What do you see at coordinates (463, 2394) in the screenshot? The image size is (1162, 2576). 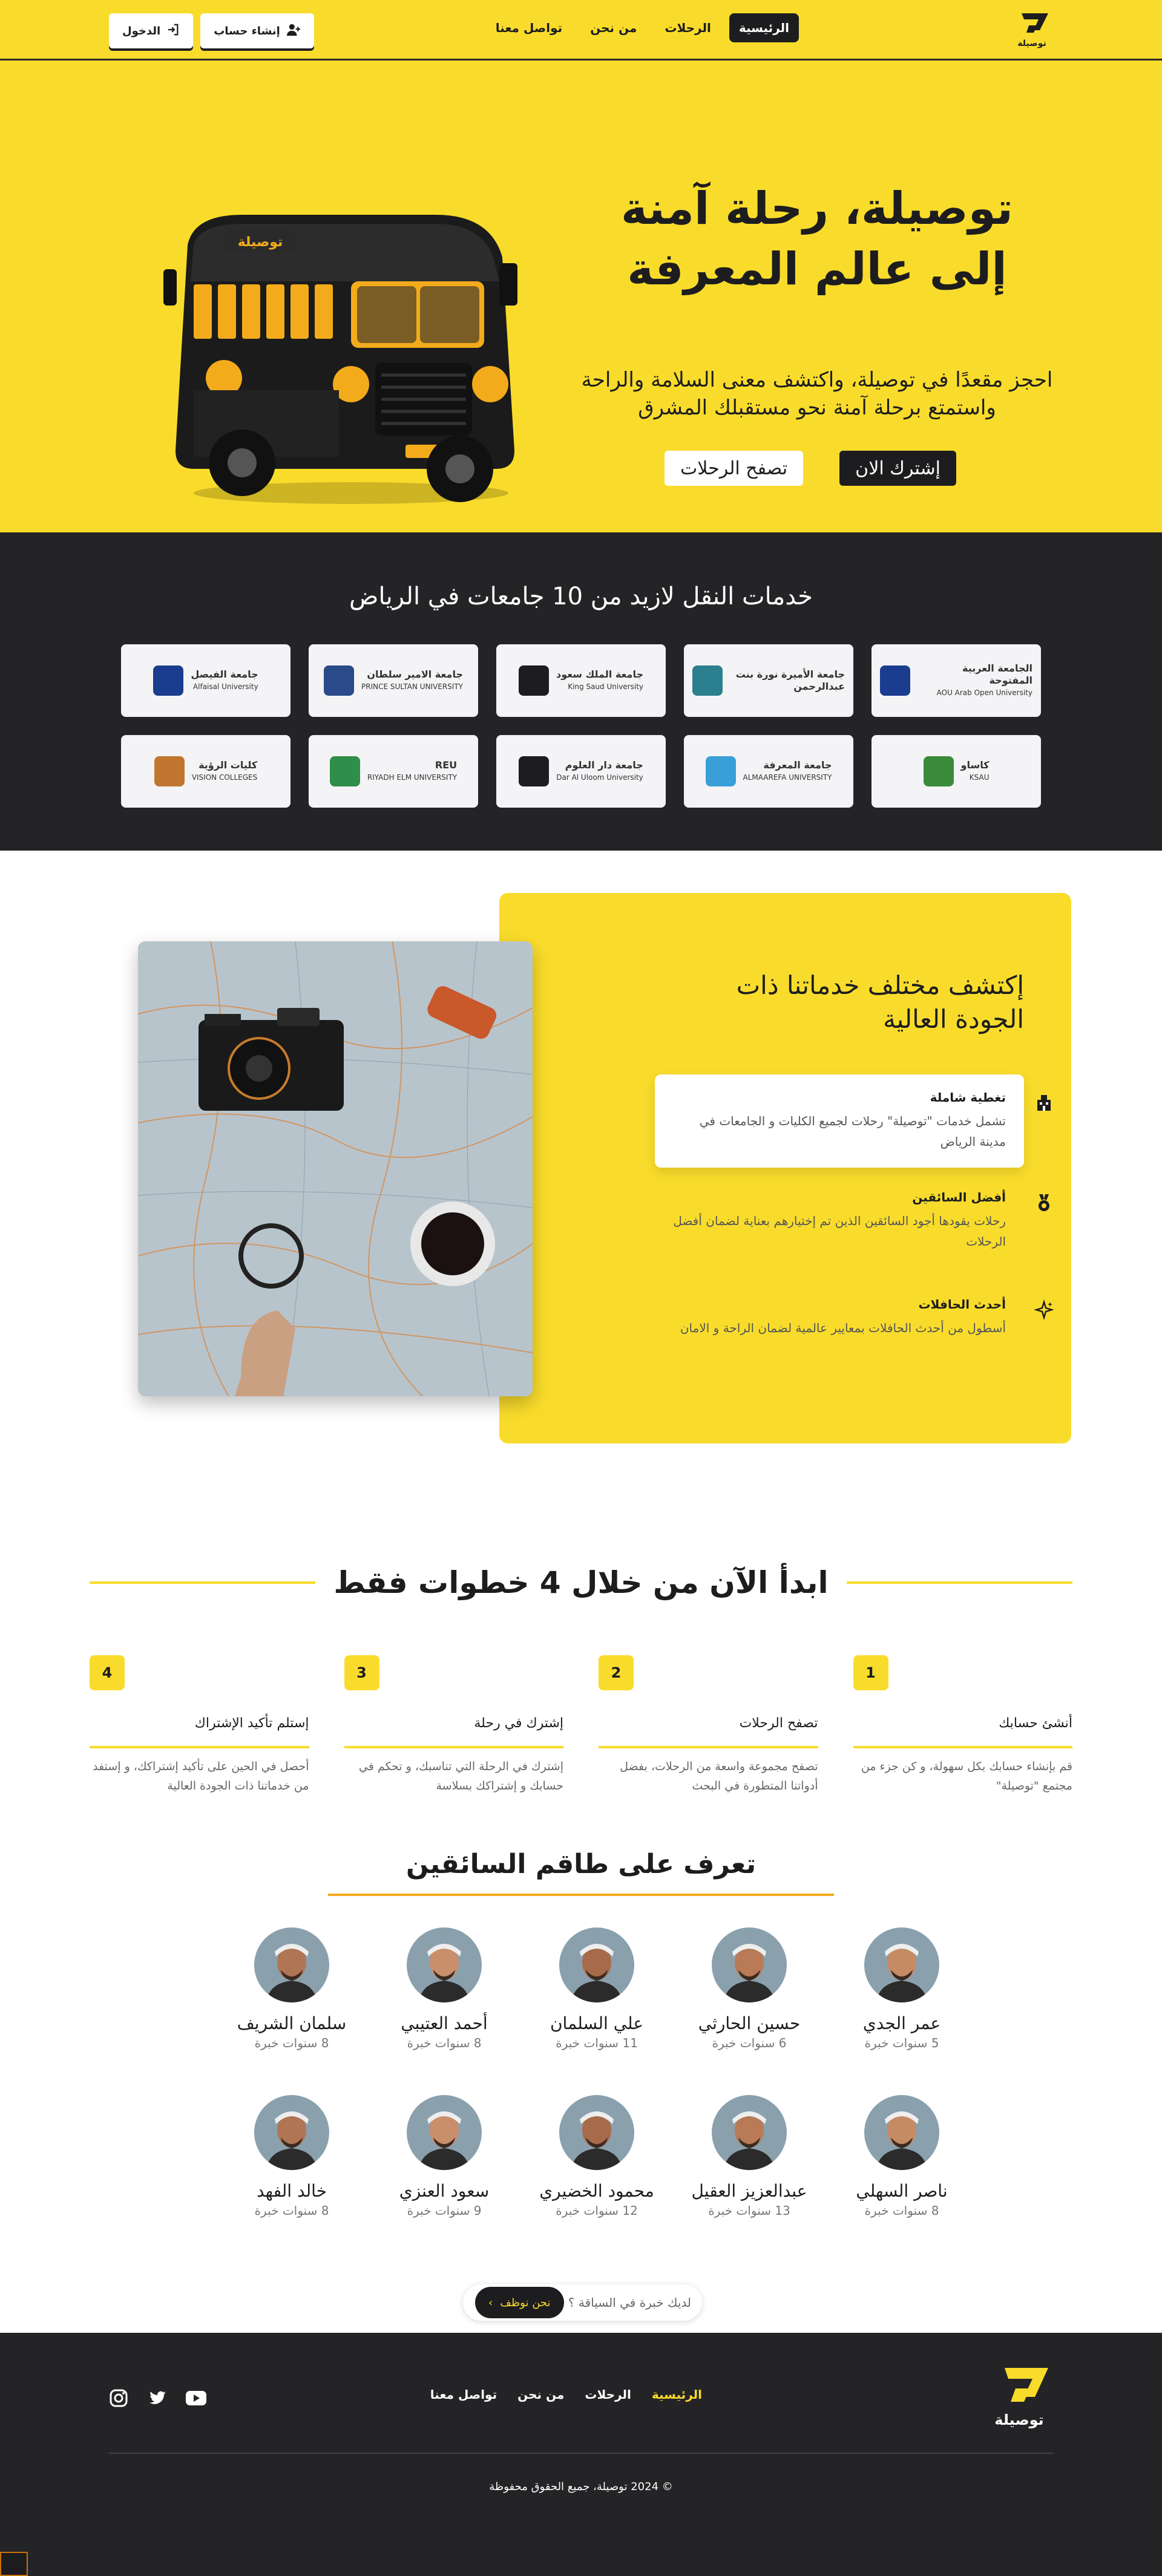 I see `footer-link-contact: تواصل معنا` at bounding box center [463, 2394].